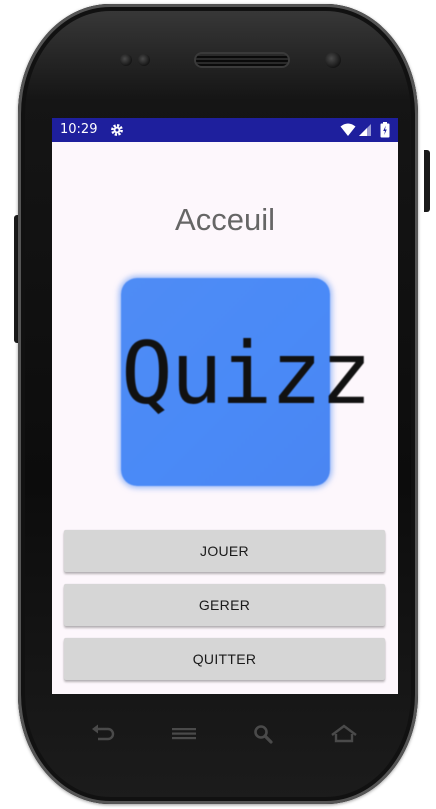  I want to click on front-camera-icon, so click(333, 60).